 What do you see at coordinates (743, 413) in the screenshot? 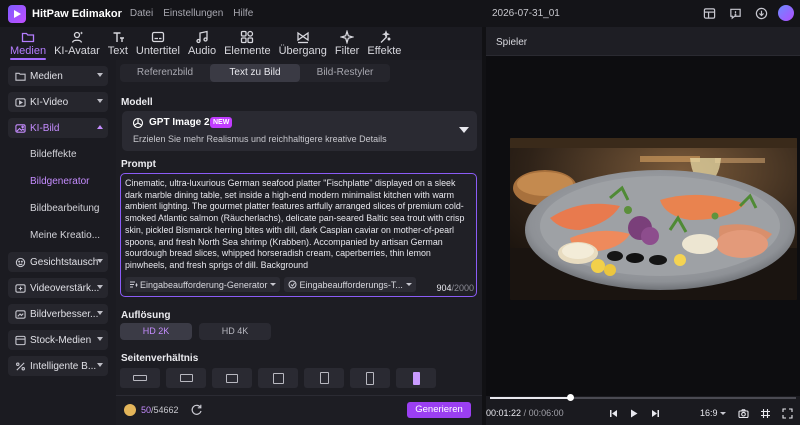
I see `snapshot-icon` at bounding box center [743, 413].